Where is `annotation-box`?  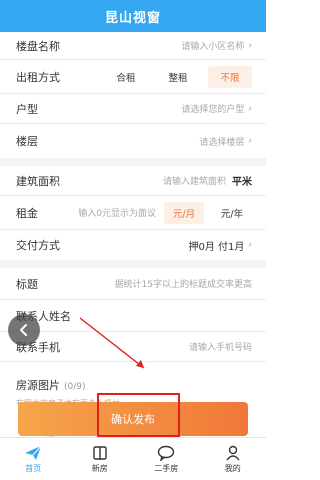
annotation-box is located at coordinates (138, 415).